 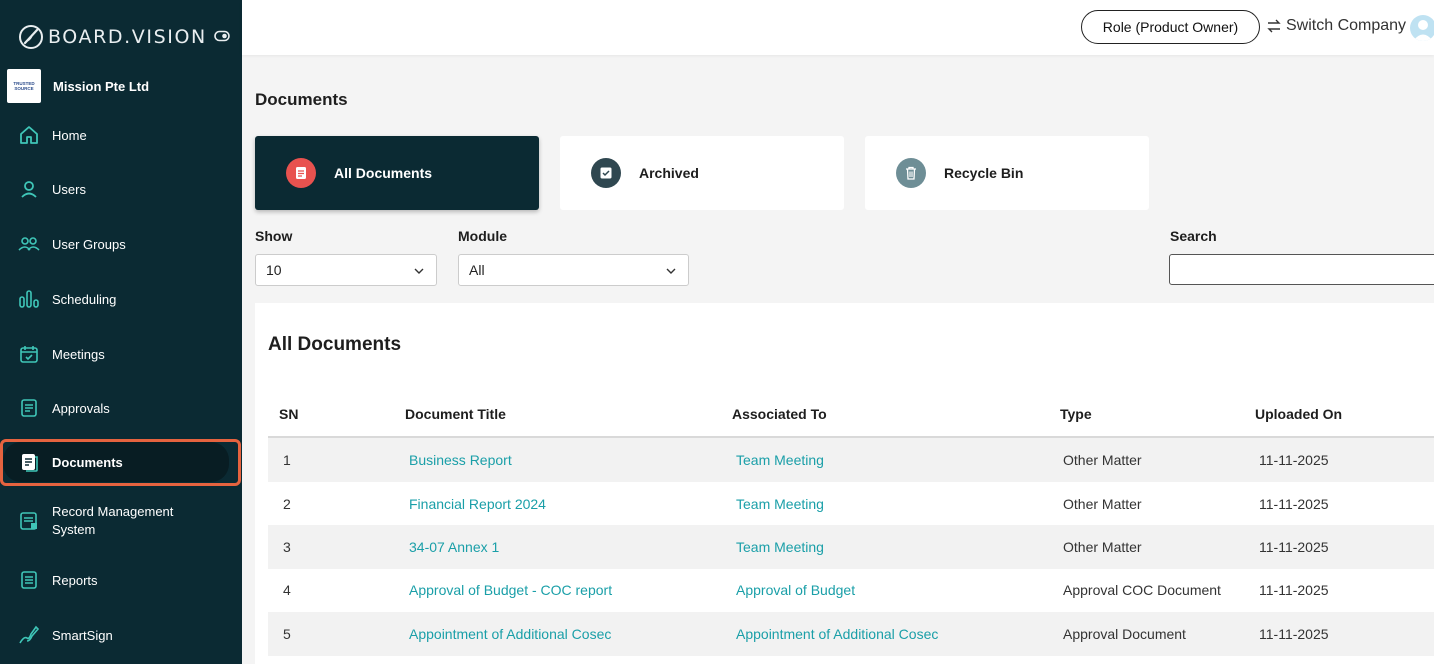 I want to click on sidebar-toggle-icon, so click(x=222, y=36).